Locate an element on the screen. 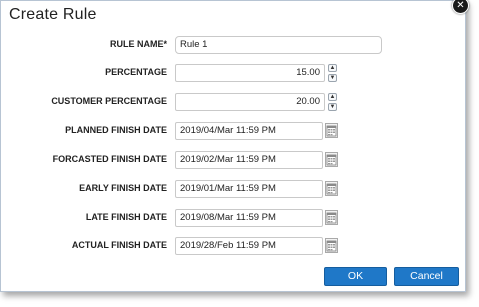 Image resolution: width=479 pixels, height=307 pixels. rule-name-label: RULE NAME* is located at coordinates (138, 44).